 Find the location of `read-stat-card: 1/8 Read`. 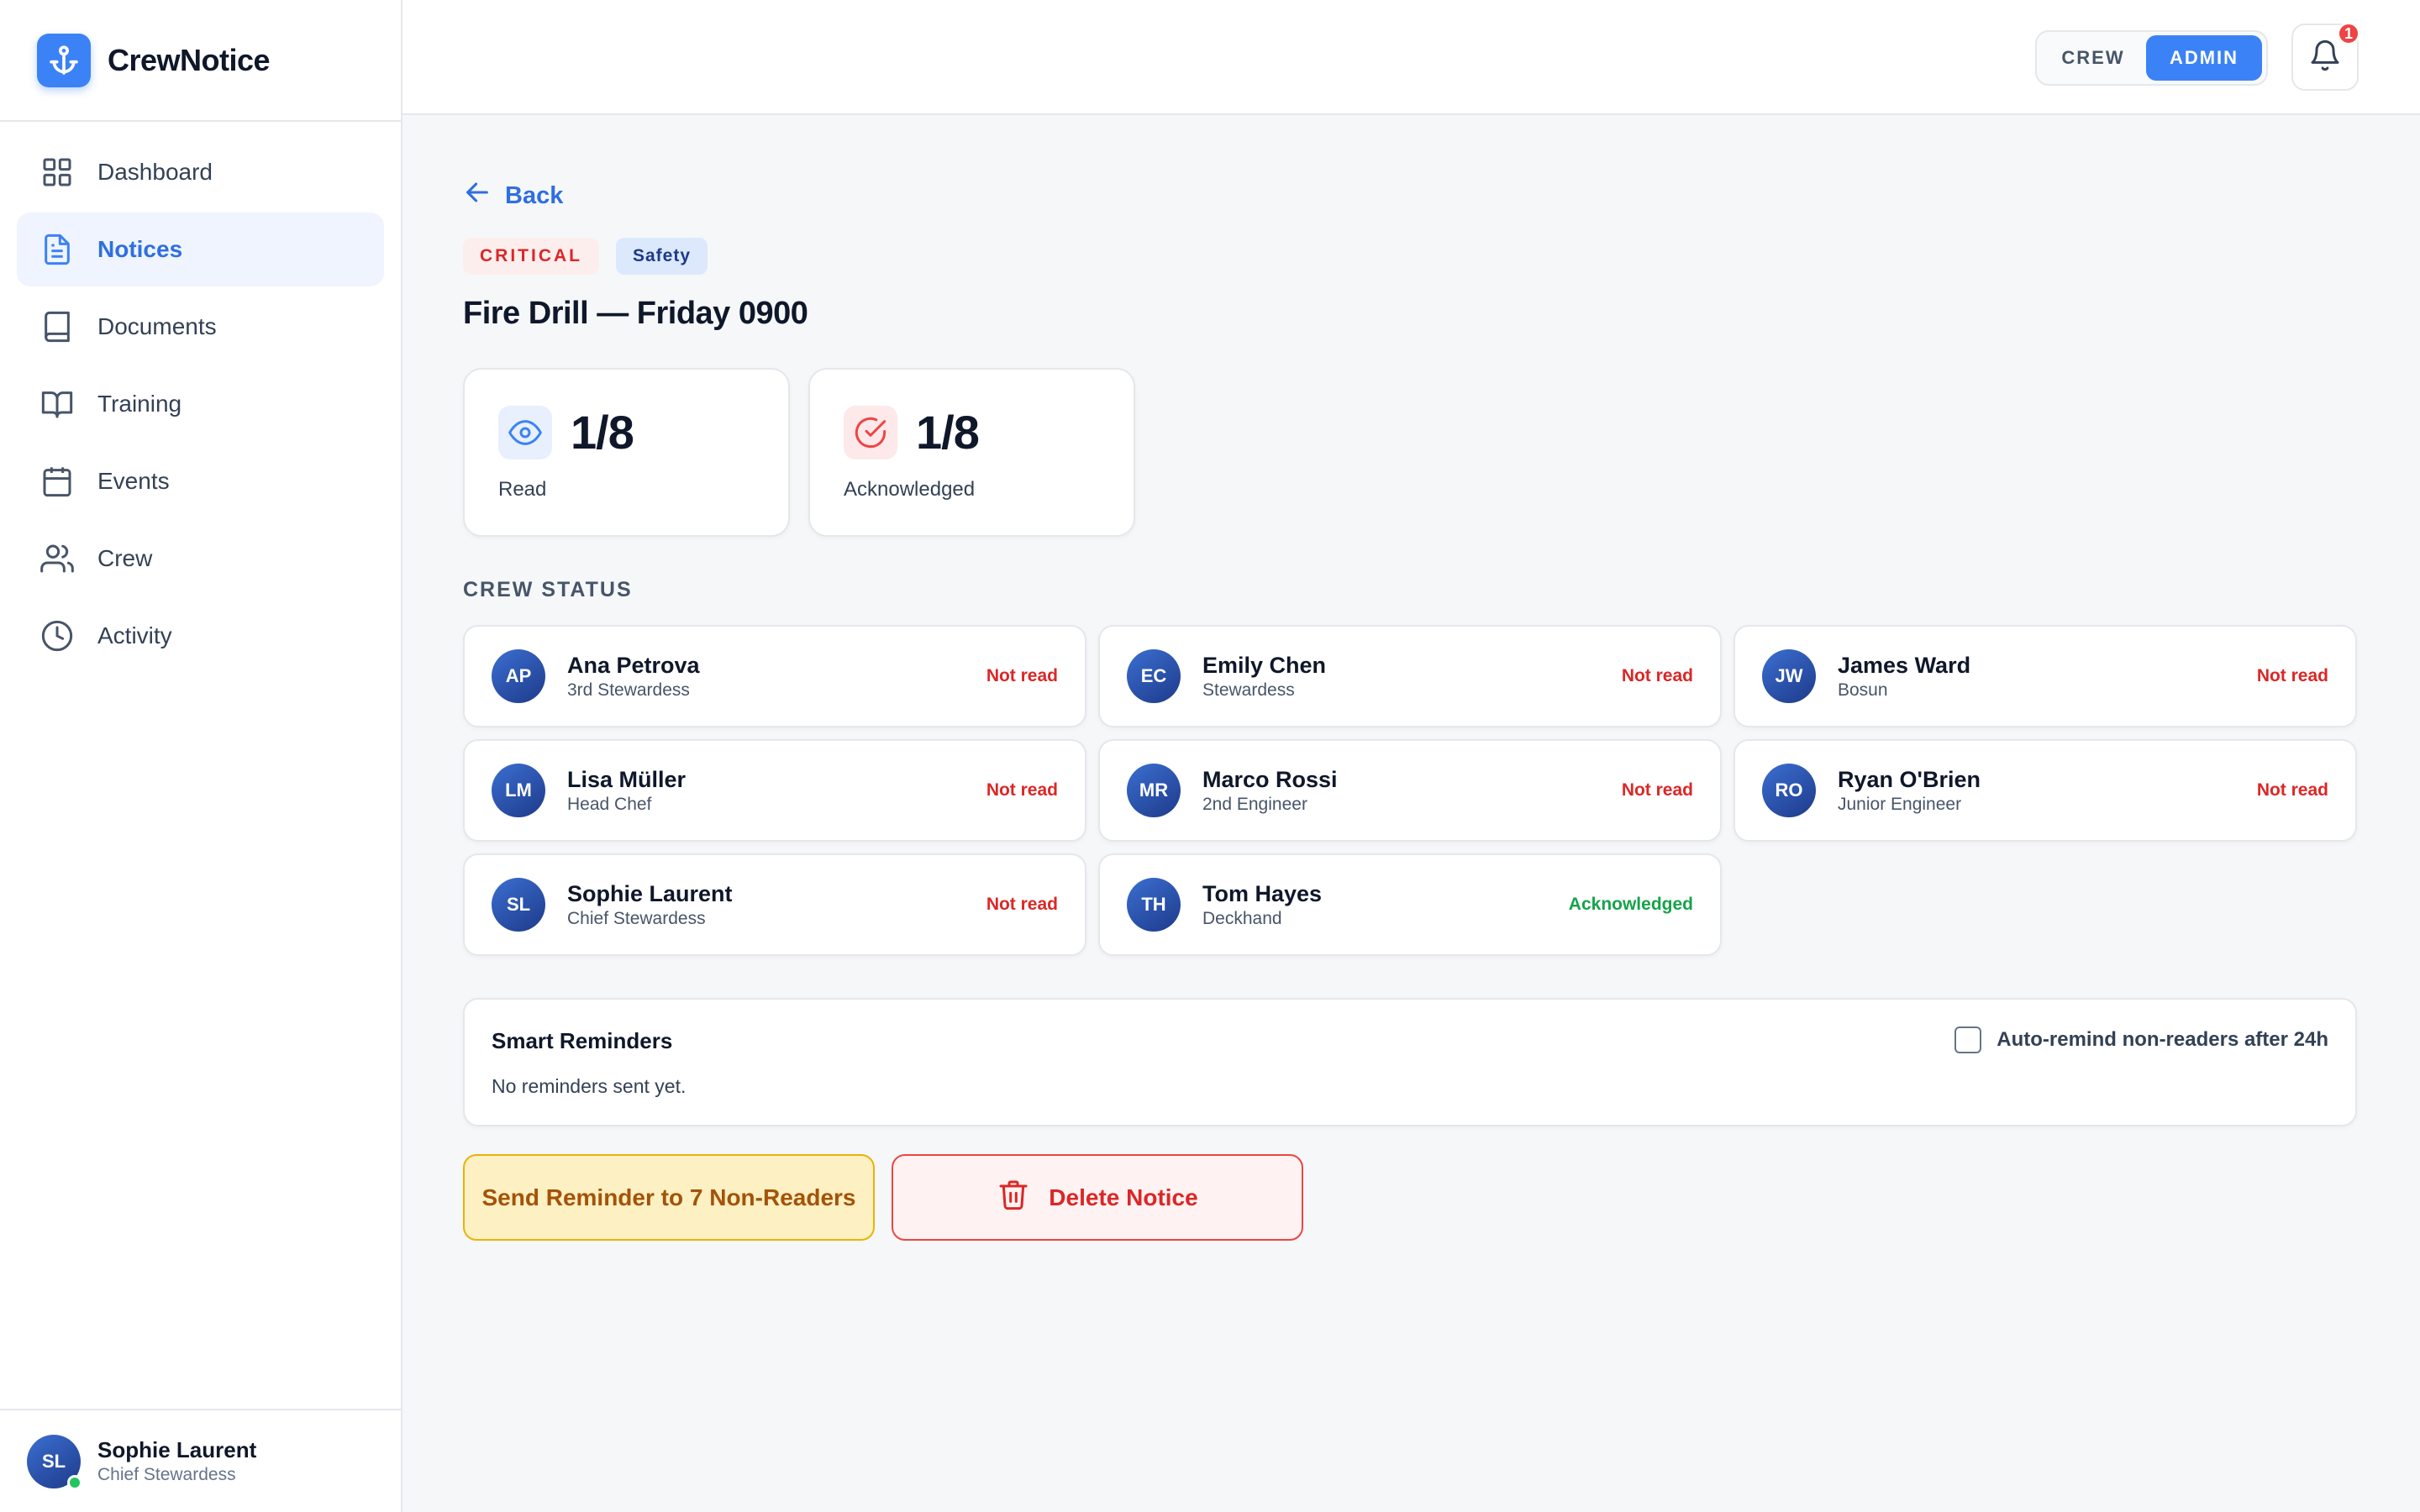

read-stat-card: 1/8 Read is located at coordinates (627, 452).